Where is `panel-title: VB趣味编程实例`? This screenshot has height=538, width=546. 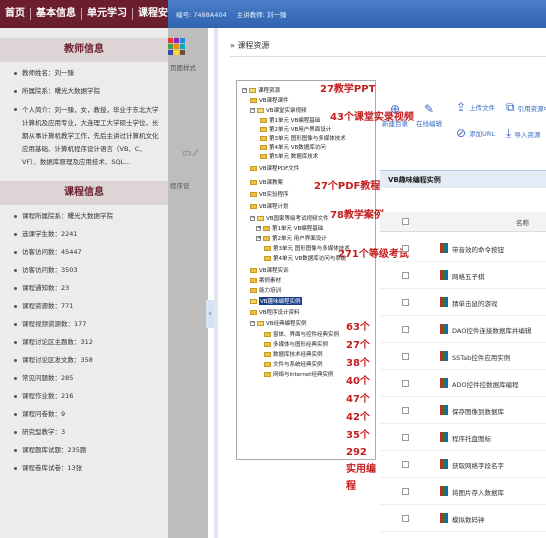 panel-title: VB趣味编程实例 is located at coordinates (463, 179).